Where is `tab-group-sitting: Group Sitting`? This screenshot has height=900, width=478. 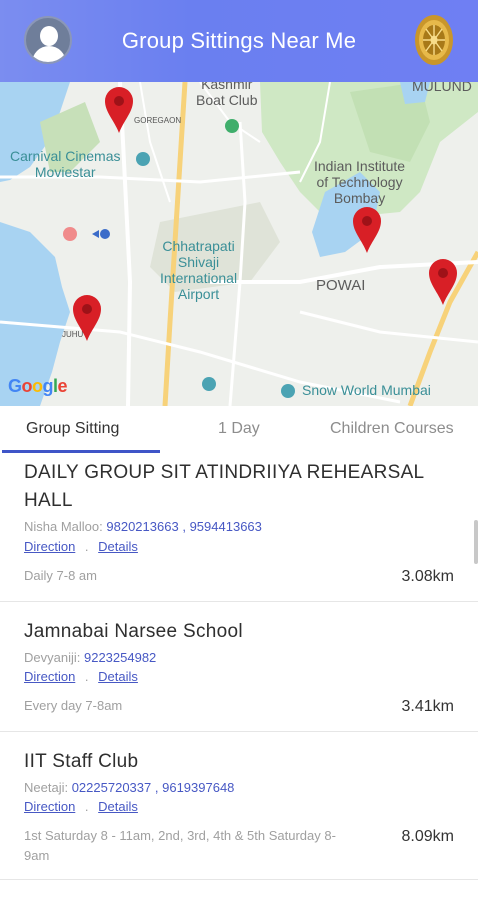
tab-group-sitting: Group Sitting is located at coordinates (72, 429).